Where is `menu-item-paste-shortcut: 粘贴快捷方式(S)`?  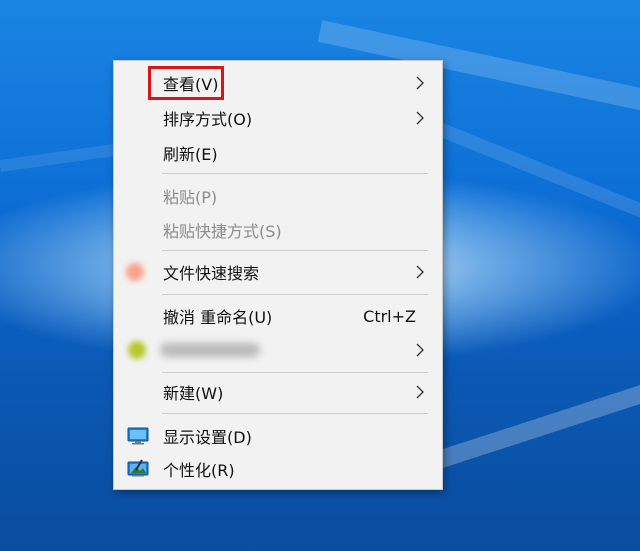 menu-item-paste-shortcut: 粘贴快捷方式(S) is located at coordinates (278, 230).